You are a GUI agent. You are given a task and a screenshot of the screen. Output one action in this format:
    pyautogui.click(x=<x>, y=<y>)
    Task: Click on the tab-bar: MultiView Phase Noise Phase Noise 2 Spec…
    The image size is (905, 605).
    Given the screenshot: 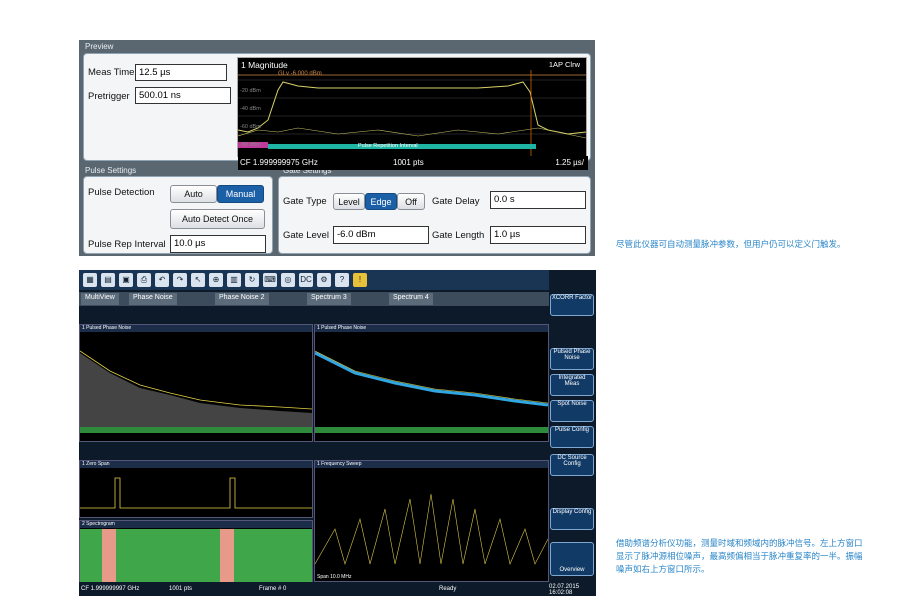 What is the action you would take?
    pyautogui.click(x=314, y=299)
    